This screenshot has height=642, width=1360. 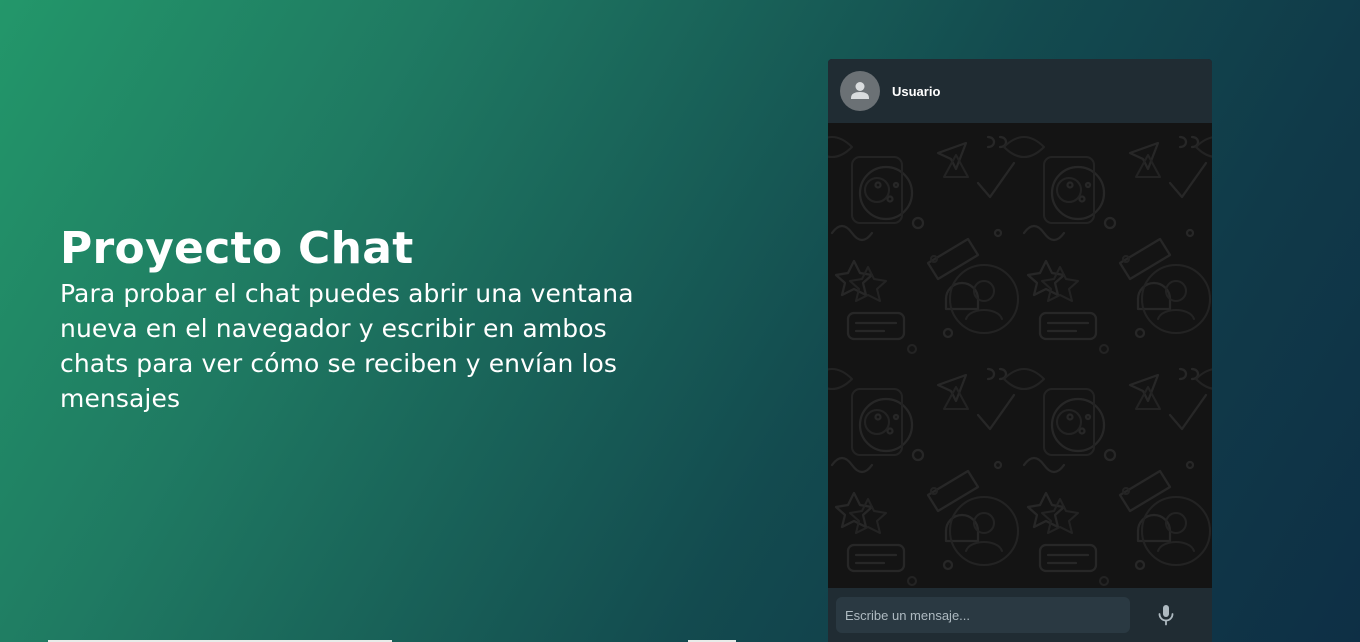 I want to click on page-title: Proyecto Chat, so click(x=237, y=248).